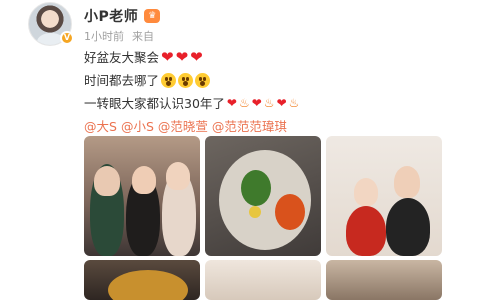  I want to click on post-line-1: 好盆友大聚会 ❤ ❤ ❤, so click(191, 57).